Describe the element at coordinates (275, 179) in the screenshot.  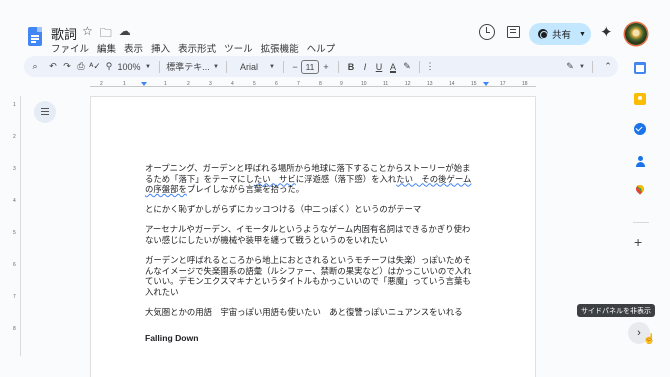
I see `spelling-suggestion: たい サビ` at that location.